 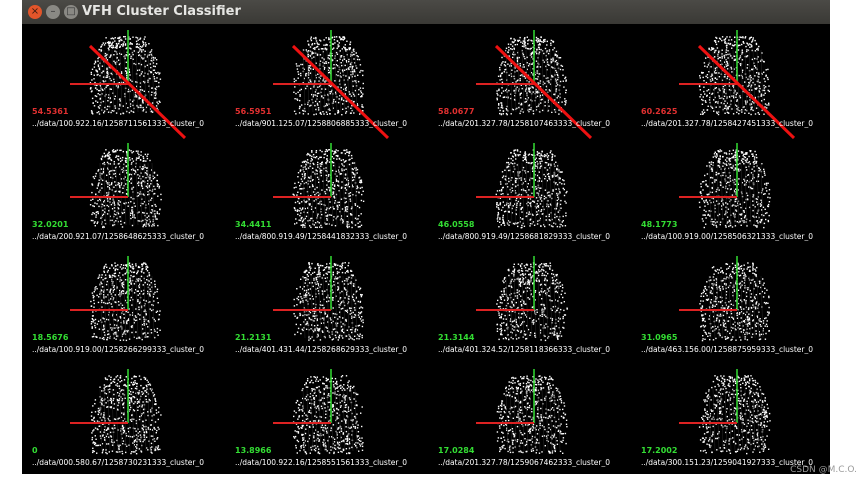 I want to click on cluster-score: 58.0677, so click(x=456, y=111).